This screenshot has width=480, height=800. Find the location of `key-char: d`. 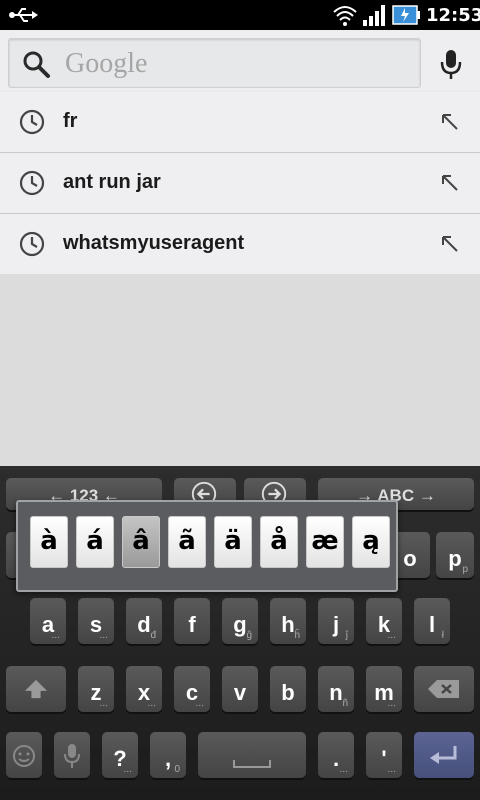

key-char: d is located at coordinates (144, 624).